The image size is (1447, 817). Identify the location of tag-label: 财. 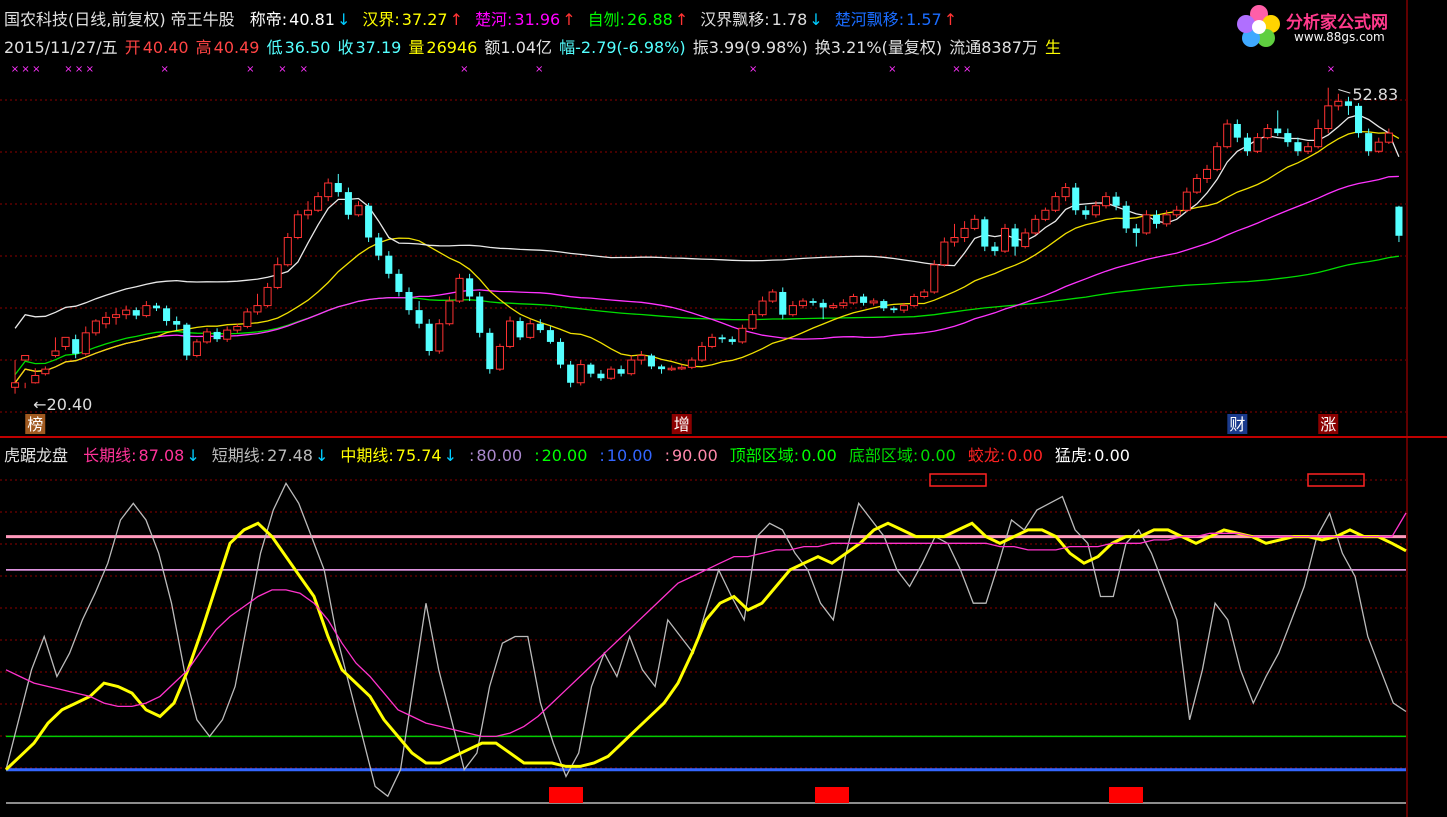
(1237, 424).